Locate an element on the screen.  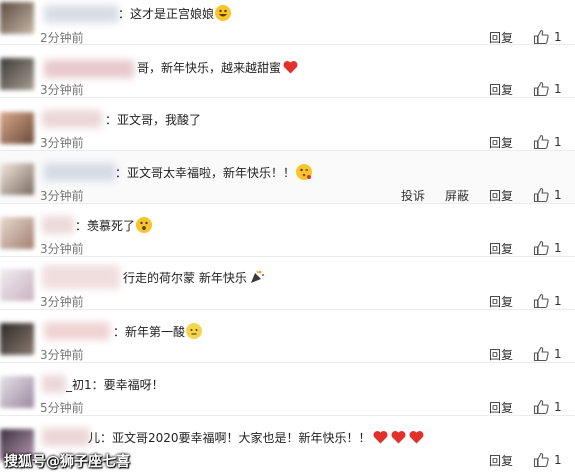
comment-item: ：这才是正宫娘娘 2分钟前 回复 1 is located at coordinates (287, 22).